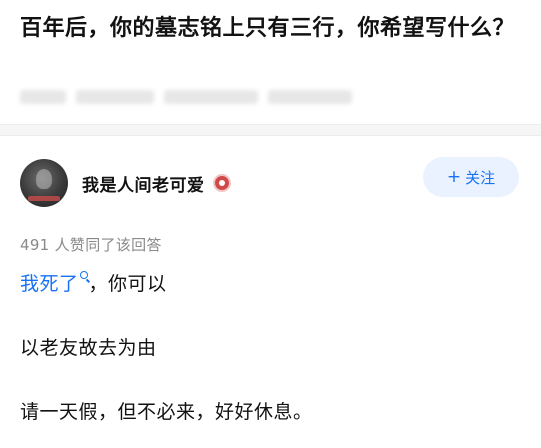 The image size is (541, 448). I want to click on search-keyword-link: 我死了, so click(54, 283).